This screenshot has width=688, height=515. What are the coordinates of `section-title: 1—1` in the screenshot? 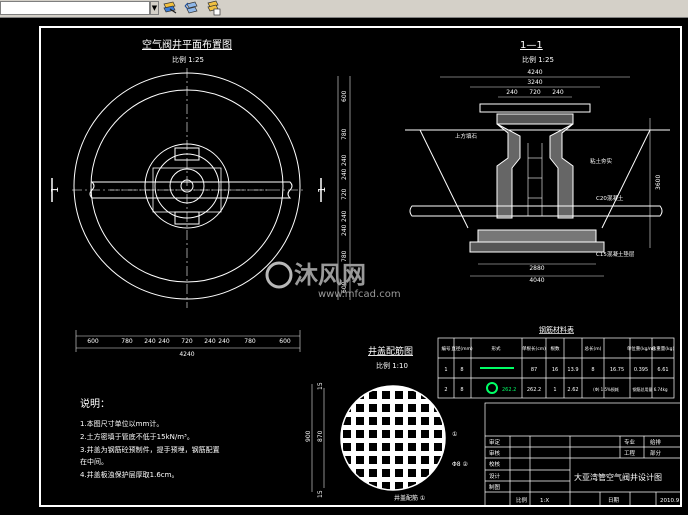 It's located at (531, 45).